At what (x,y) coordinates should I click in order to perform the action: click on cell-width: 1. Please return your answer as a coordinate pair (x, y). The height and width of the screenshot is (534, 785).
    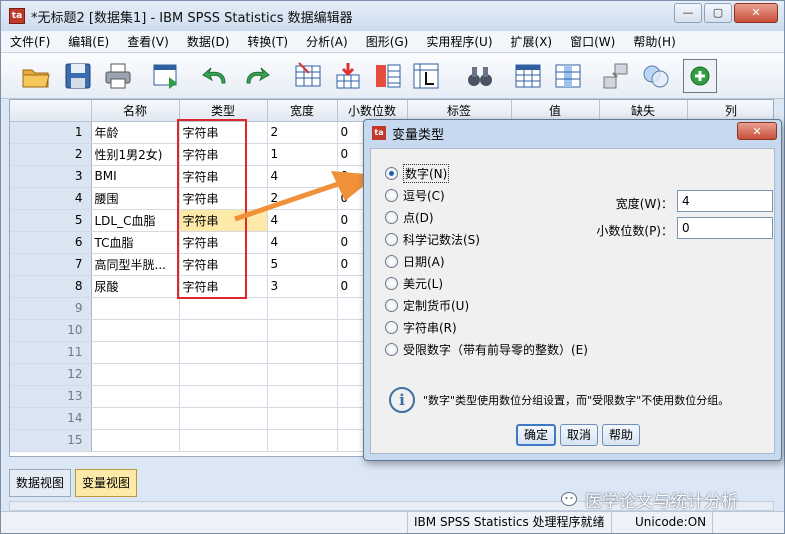
    Looking at the image, I should click on (302, 154).